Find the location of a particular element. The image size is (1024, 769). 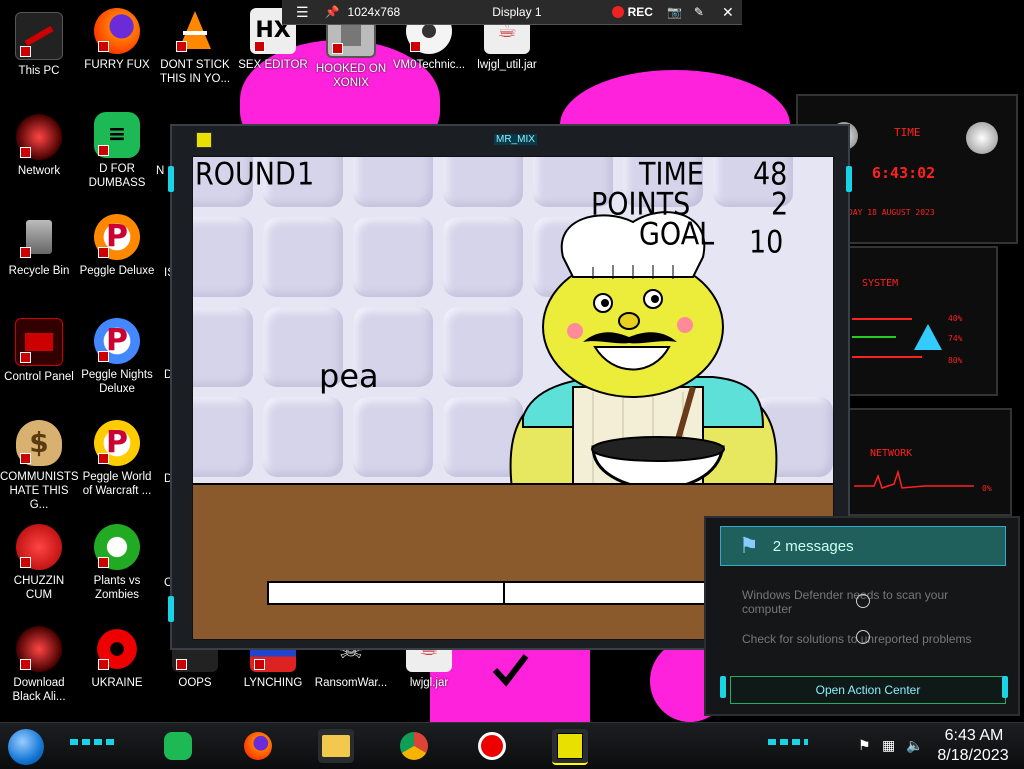

radiation-icon is located at coordinates (117, 649).